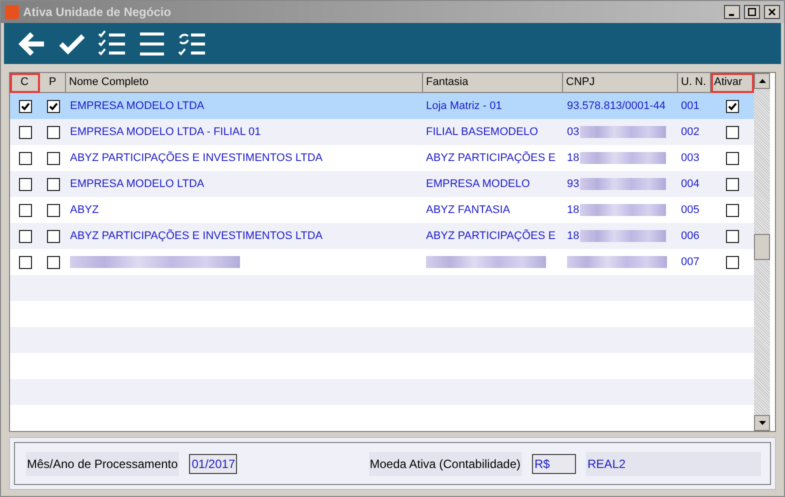  What do you see at coordinates (102, 464) in the screenshot?
I see `period-label: Mês/Ano de Processamento` at bounding box center [102, 464].